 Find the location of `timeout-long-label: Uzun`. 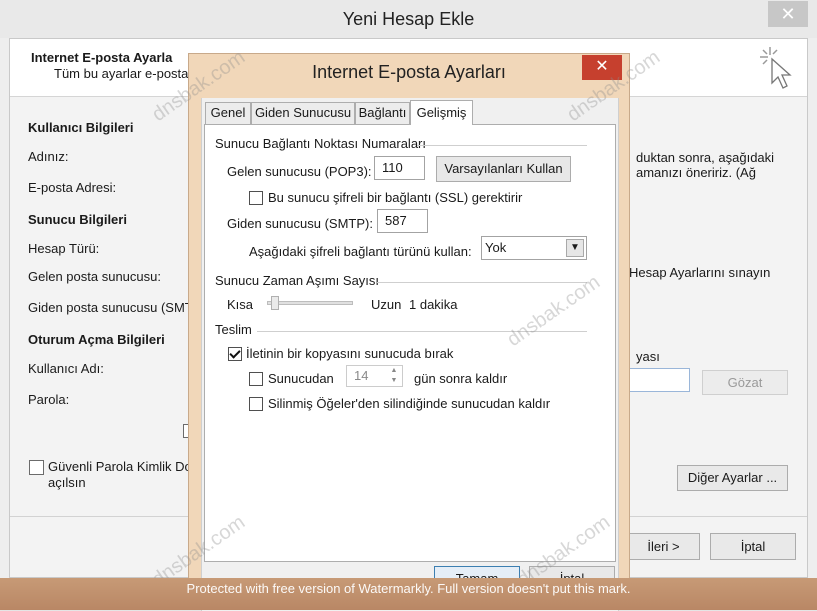

timeout-long-label: Uzun is located at coordinates (386, 304).